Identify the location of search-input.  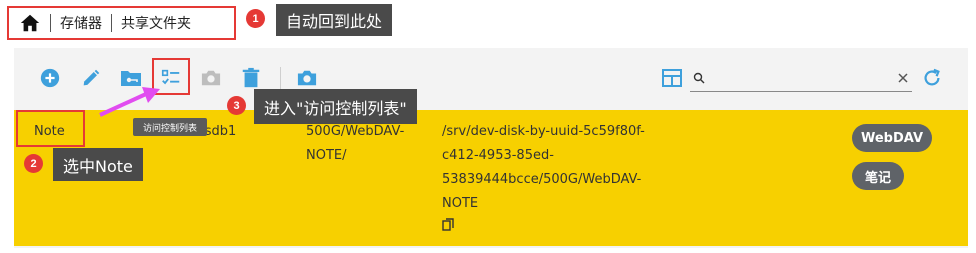
(802, 80).